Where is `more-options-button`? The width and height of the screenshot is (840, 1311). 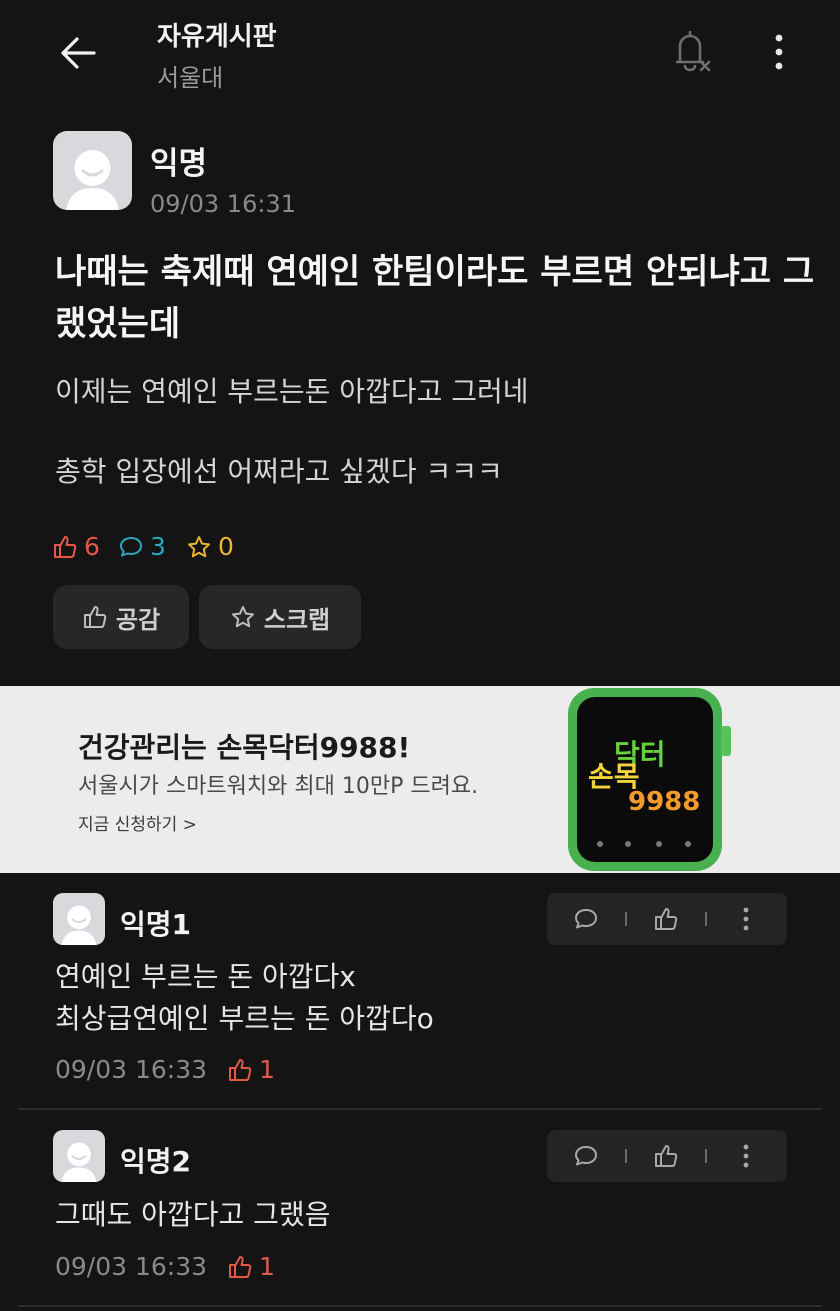
more-options-button is located at coordinates (779, 52).